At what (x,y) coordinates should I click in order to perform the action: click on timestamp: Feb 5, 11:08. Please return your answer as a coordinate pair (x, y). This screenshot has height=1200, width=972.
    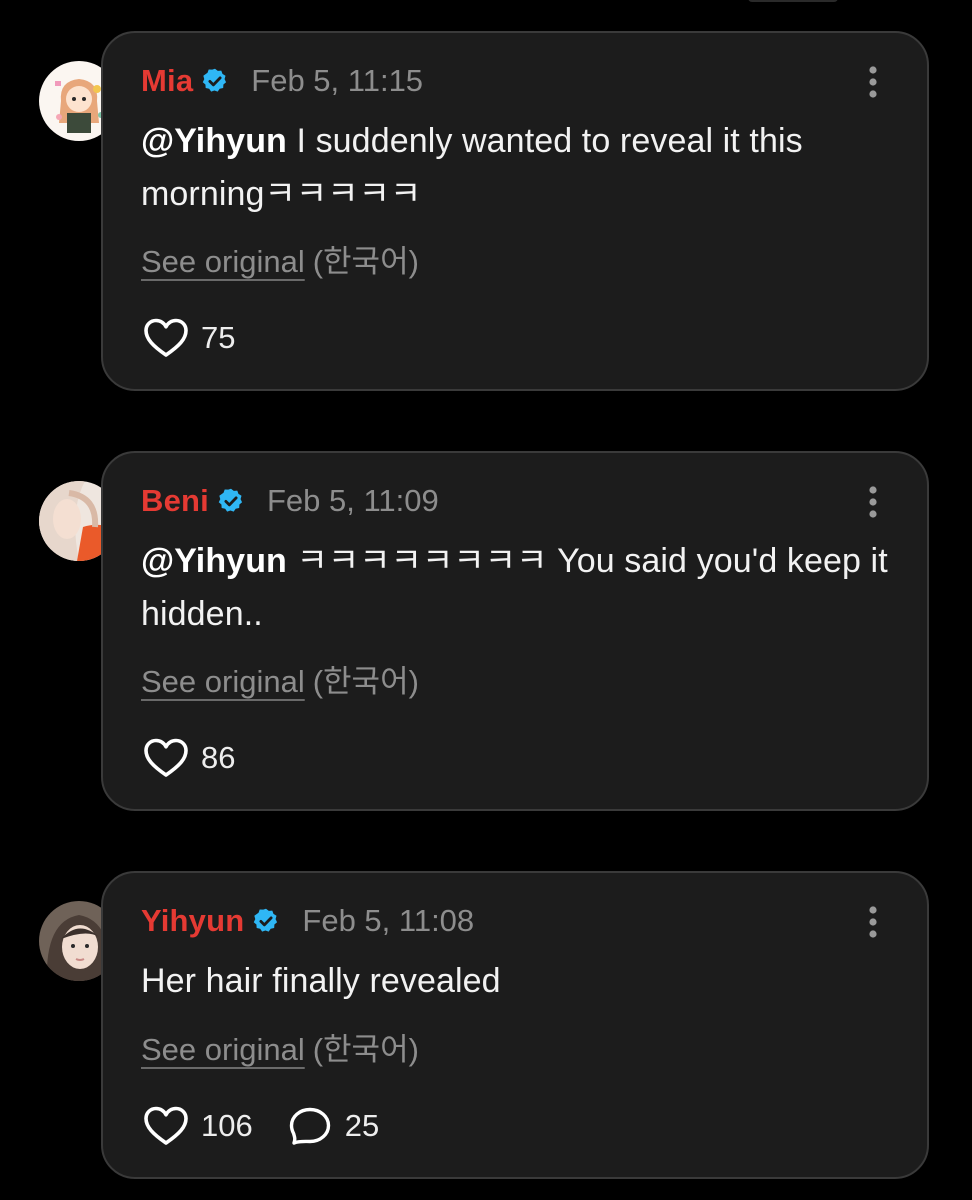
    Looking at the image, I should click on (388, 920).